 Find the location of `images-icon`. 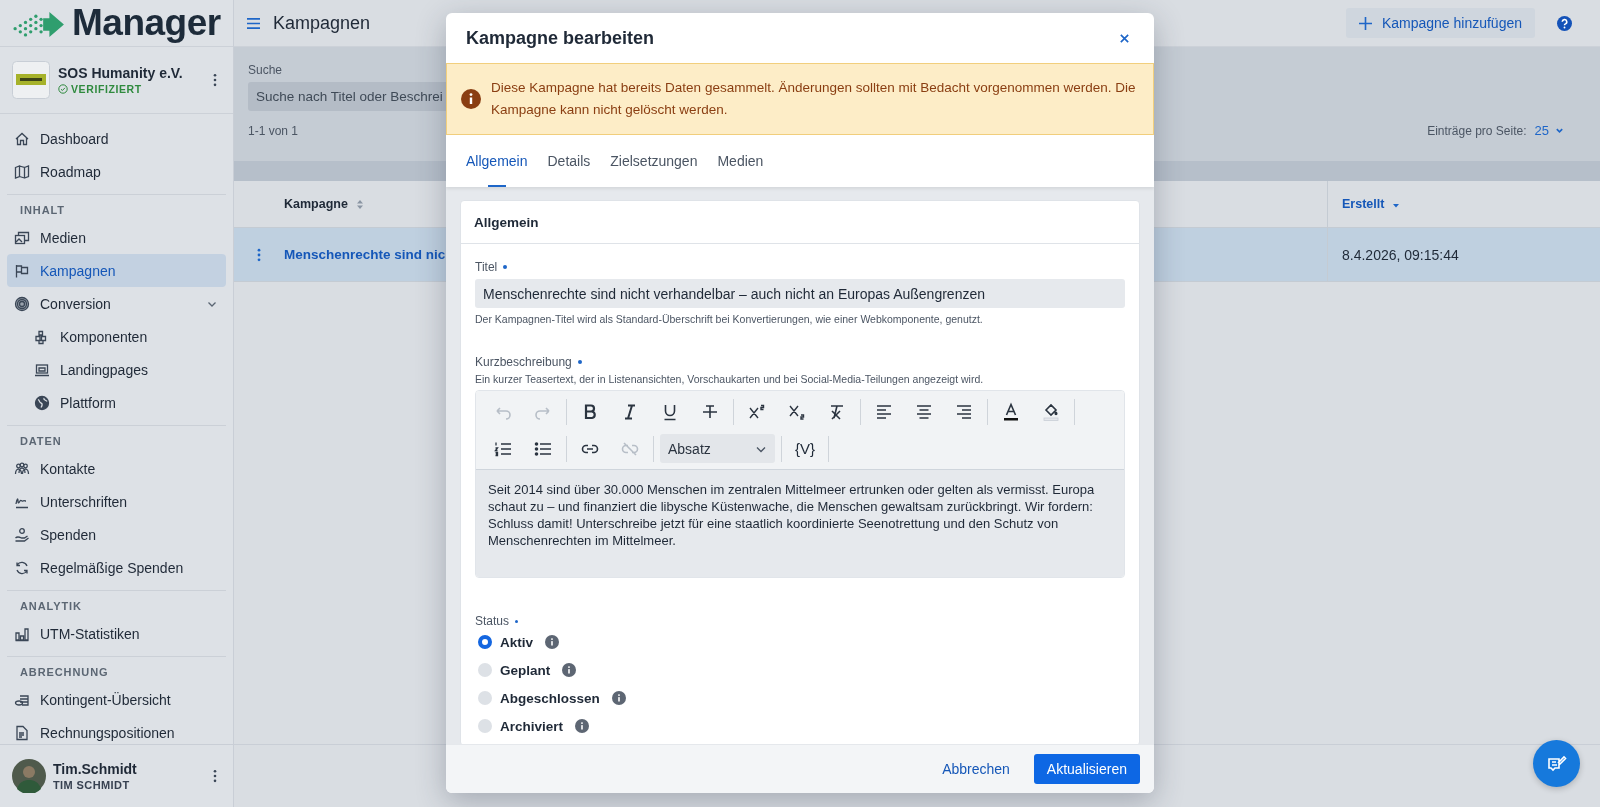

images-icon is located at coordinates (22, 237).